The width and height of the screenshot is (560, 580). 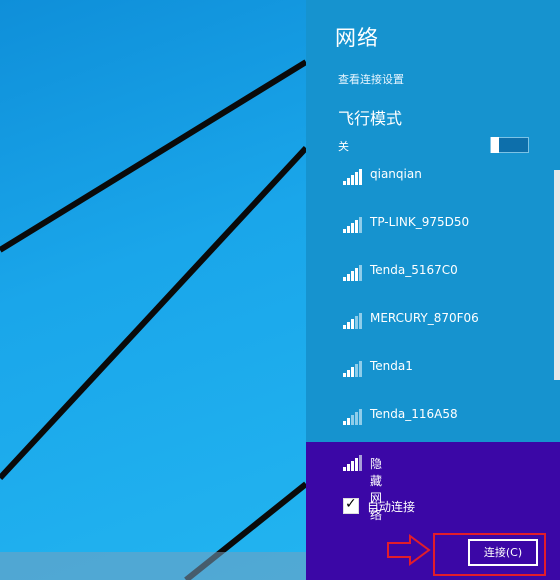 I want to click on auto-connect-checkbox: ✓, so click(x=351, y=505).